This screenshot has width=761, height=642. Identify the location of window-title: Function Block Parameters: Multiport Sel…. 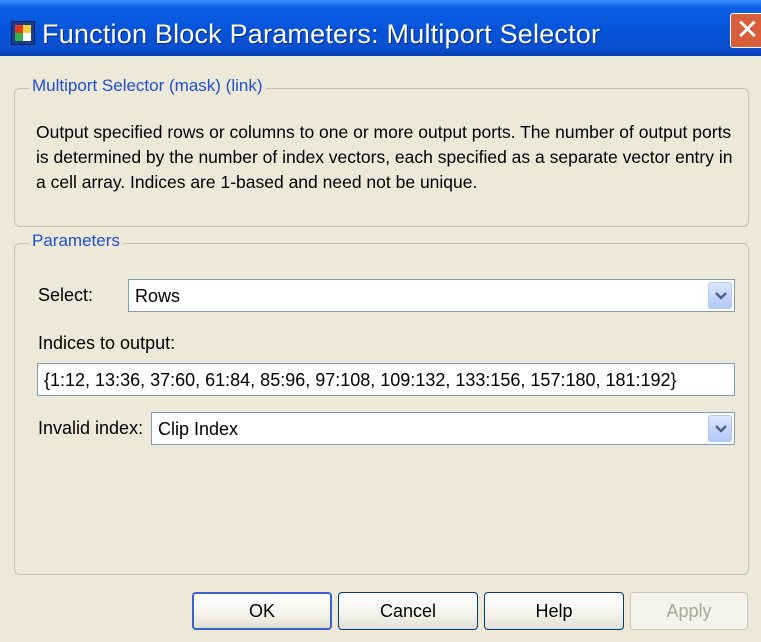
(321, 34).